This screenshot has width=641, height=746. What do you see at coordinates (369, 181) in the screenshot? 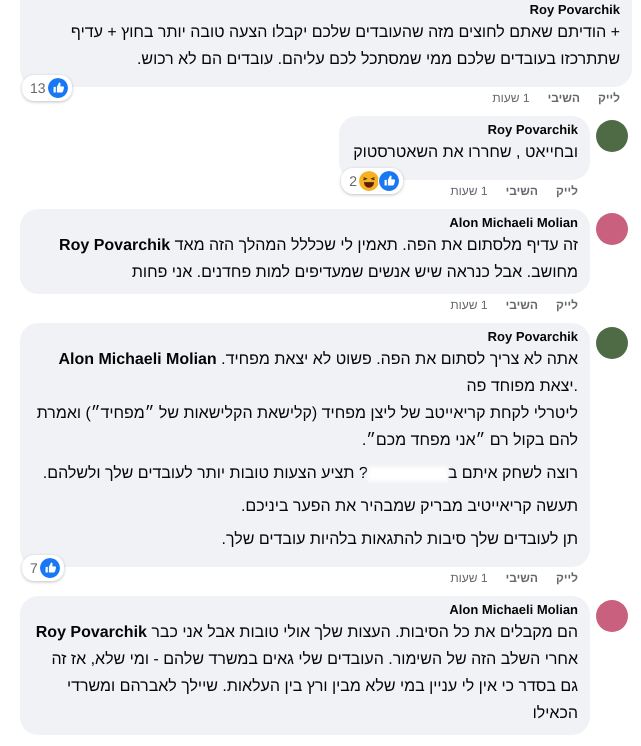
I see `laughing-face-icon` at bounding box center [369, 181].